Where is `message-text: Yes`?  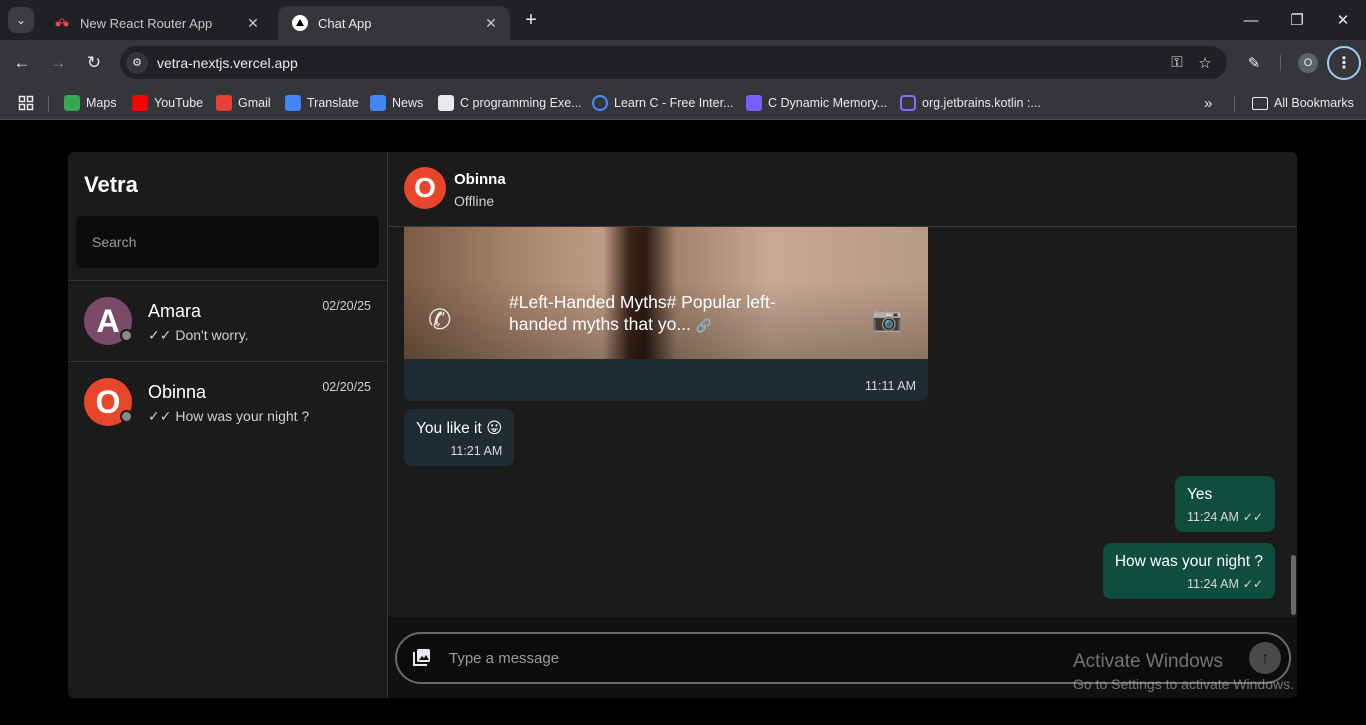
message-text: Yes is located at coordinates (1200, 494).